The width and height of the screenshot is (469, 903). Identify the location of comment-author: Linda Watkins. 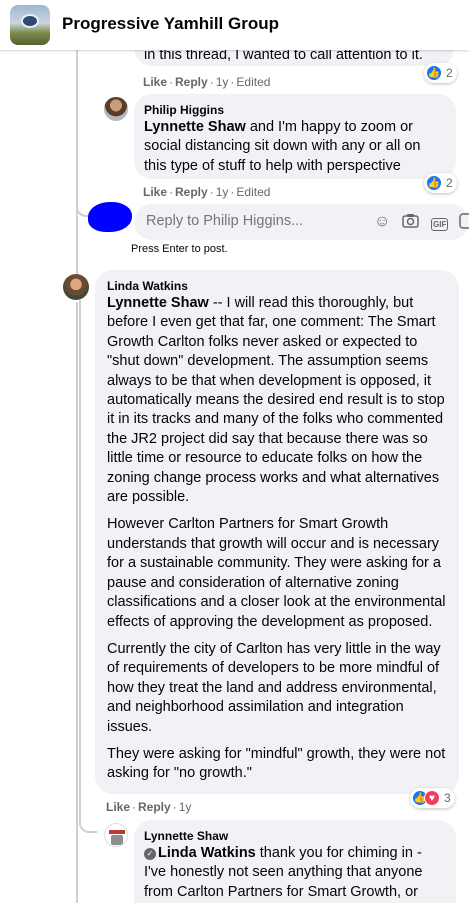
(147, 286).